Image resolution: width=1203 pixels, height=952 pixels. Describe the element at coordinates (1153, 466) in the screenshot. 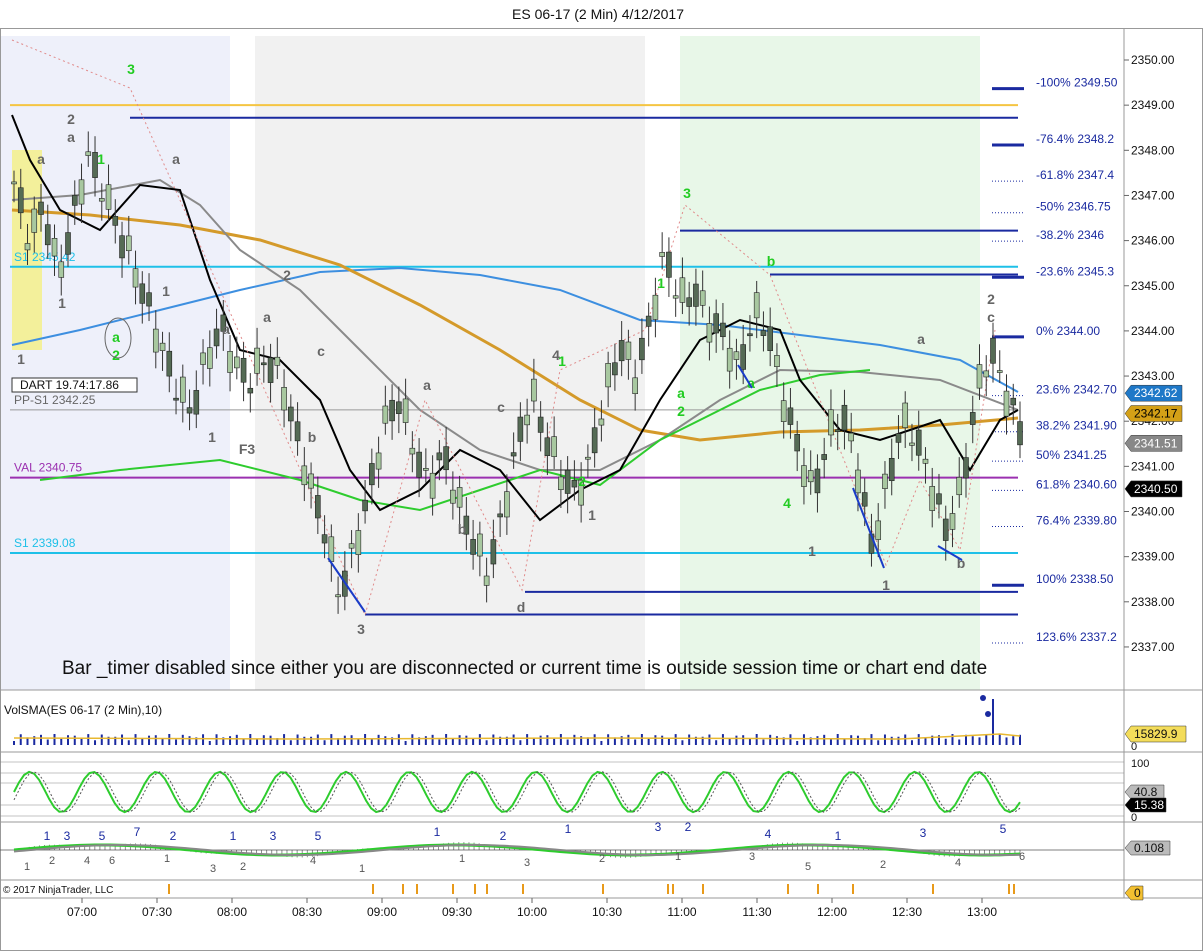

I see `price-tick-label: 2341.00` at that location.